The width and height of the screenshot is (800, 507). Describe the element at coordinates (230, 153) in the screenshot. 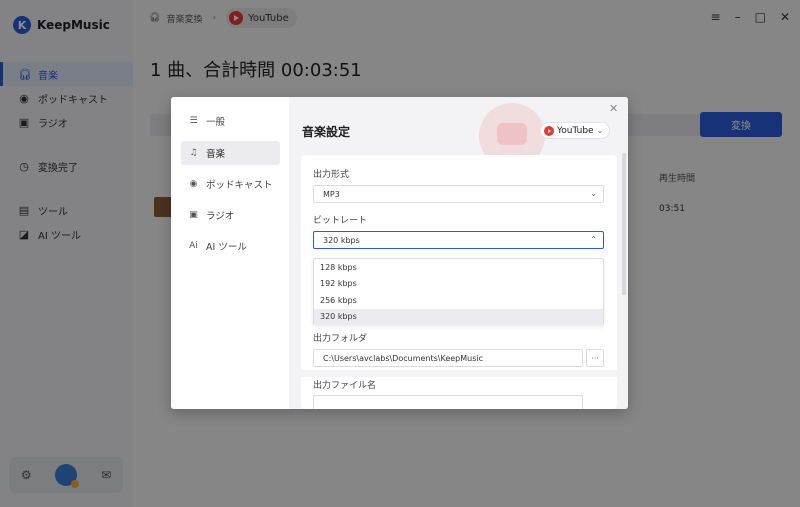

I see `settings-tab-music: ♫ 音楽` at that location.